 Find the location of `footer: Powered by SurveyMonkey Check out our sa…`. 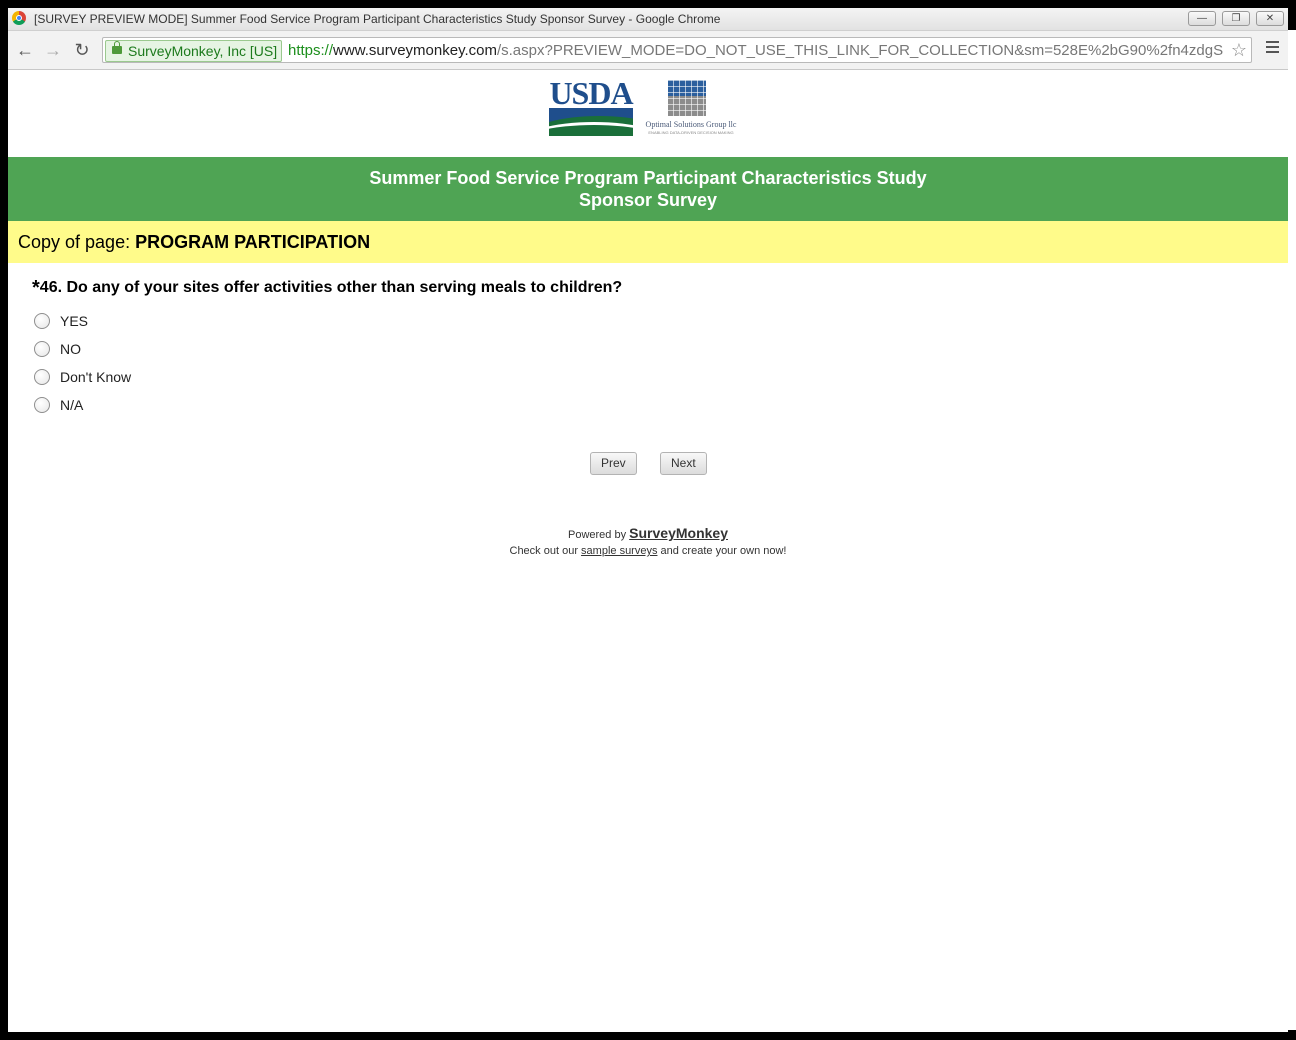

footer: Powered by SurveyMonkey Check out our sa… is located at coordinates (648, 542).